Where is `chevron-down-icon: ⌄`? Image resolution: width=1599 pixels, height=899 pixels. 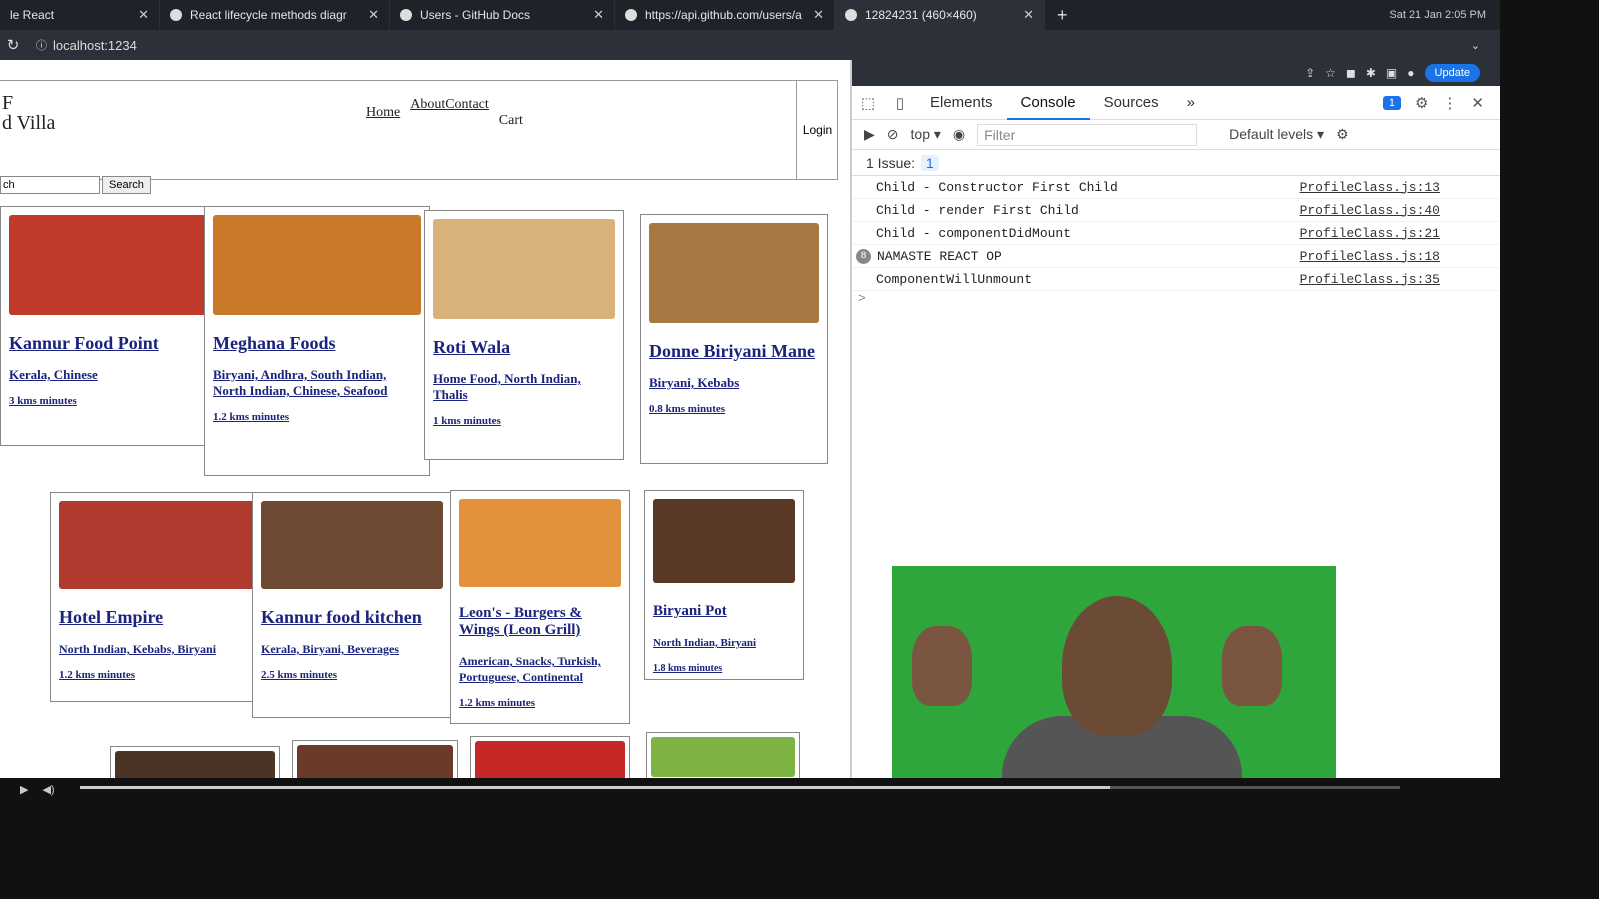 chevron-down-icon: ⌄ is located at coordinates (1485, 45).